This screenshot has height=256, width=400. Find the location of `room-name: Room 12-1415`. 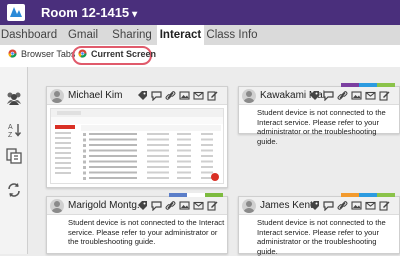

room-name: Room 12-1415 is located at coordinates (85, 12).